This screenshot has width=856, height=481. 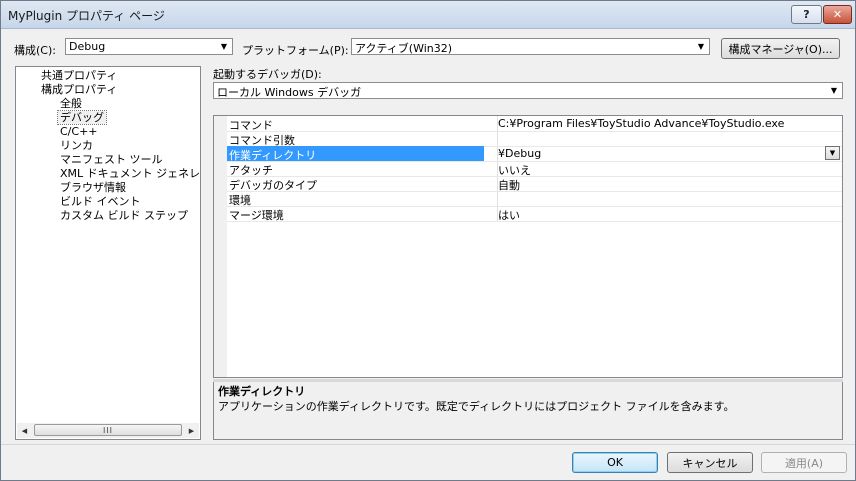 What do you see at coordinates (124, 215) in the screenshot?
I see `tree-item-custom-build-step: カスタム ビルド ステップ` at bounding box center [124, 215].